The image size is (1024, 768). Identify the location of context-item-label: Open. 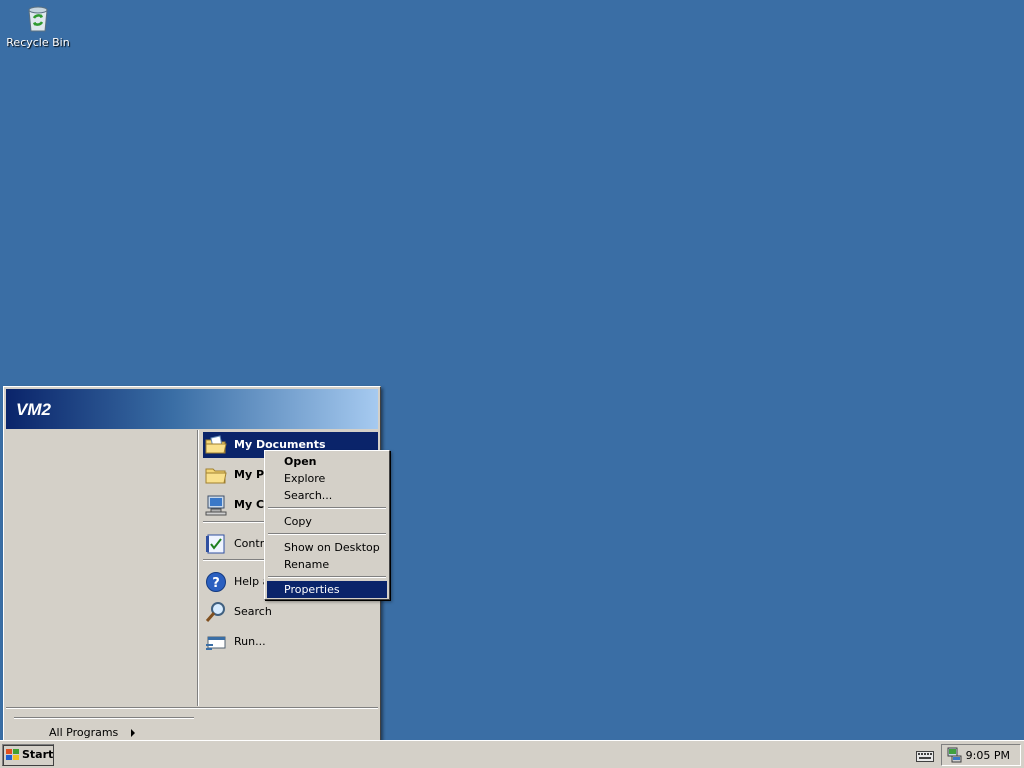
(300, 461).